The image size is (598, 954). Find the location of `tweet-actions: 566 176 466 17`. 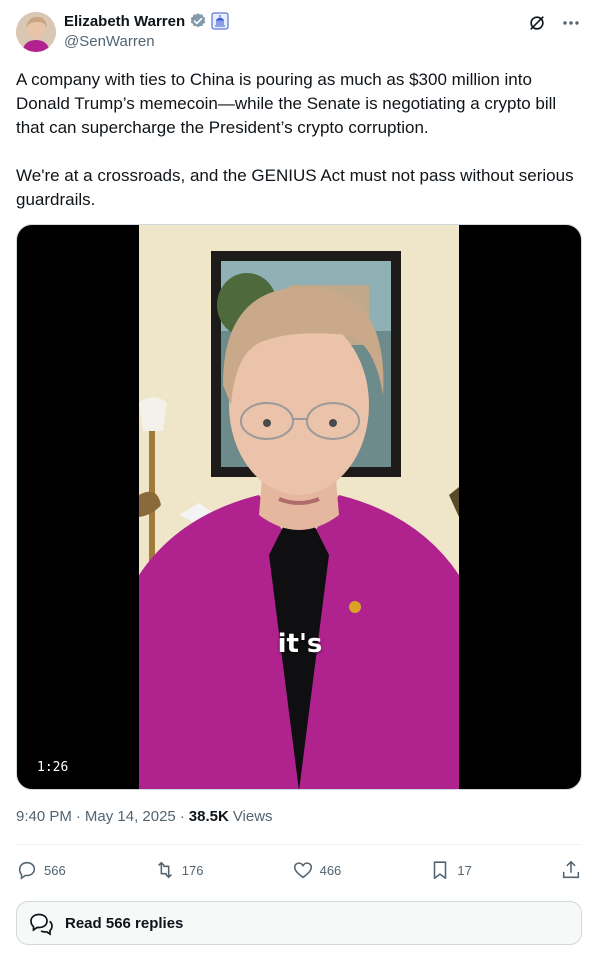

tweet-actions: 566 176 466 17 is located at coordinates (299, 870).